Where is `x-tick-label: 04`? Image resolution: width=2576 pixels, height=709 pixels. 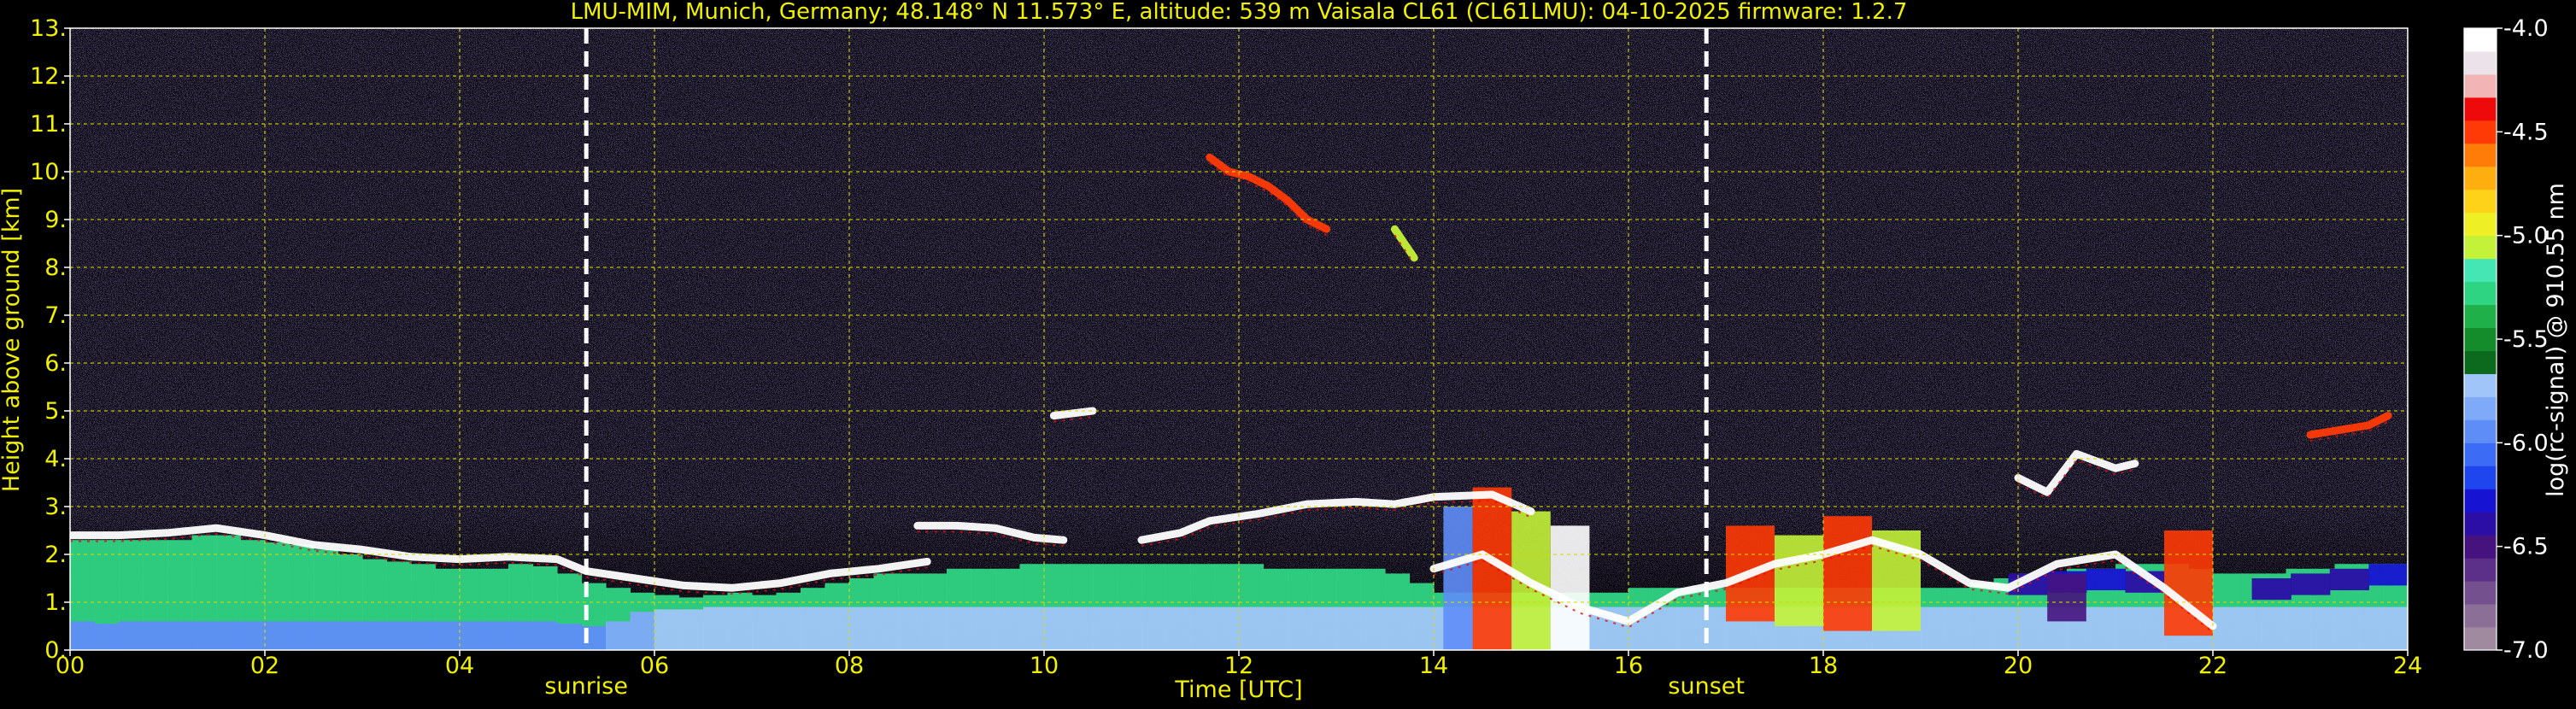 x-tick-label: 04 is located at coordinates (459, 666).